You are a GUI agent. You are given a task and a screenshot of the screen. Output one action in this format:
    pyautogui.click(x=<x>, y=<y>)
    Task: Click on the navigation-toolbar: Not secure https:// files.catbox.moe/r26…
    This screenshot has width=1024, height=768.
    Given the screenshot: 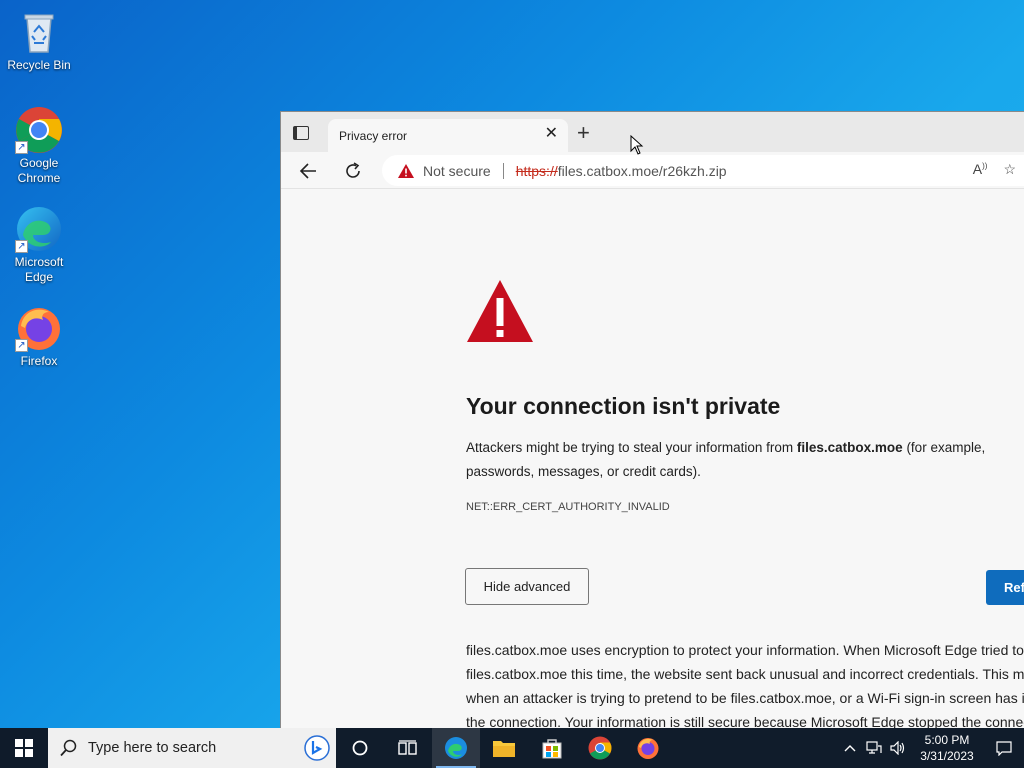 What is the action you would take?
    pyautogui.click(x=652, y=170)
    